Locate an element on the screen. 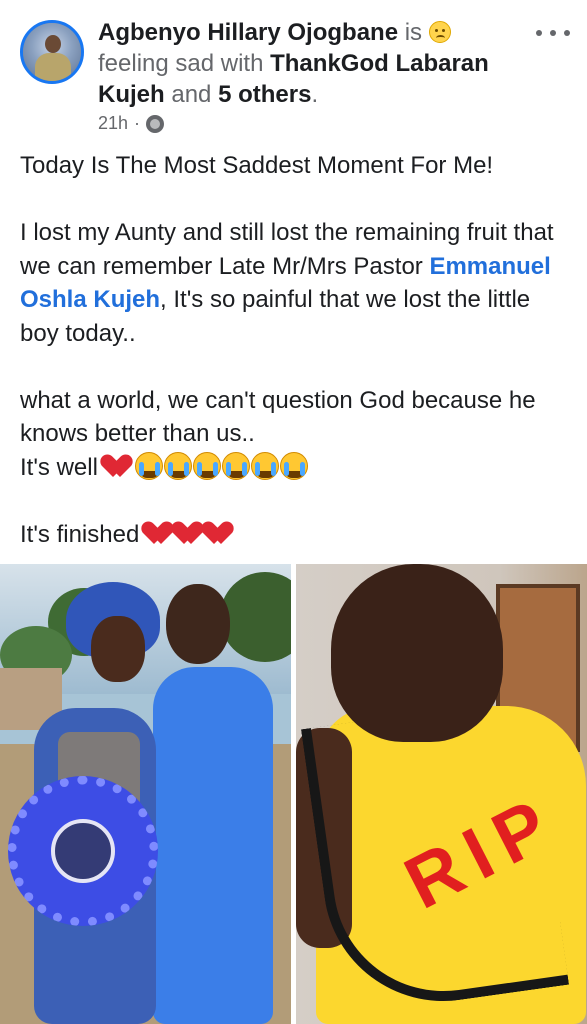 This screenshot has height=1024, width=587. avatar-uniform is located at coordinates (53, 67).